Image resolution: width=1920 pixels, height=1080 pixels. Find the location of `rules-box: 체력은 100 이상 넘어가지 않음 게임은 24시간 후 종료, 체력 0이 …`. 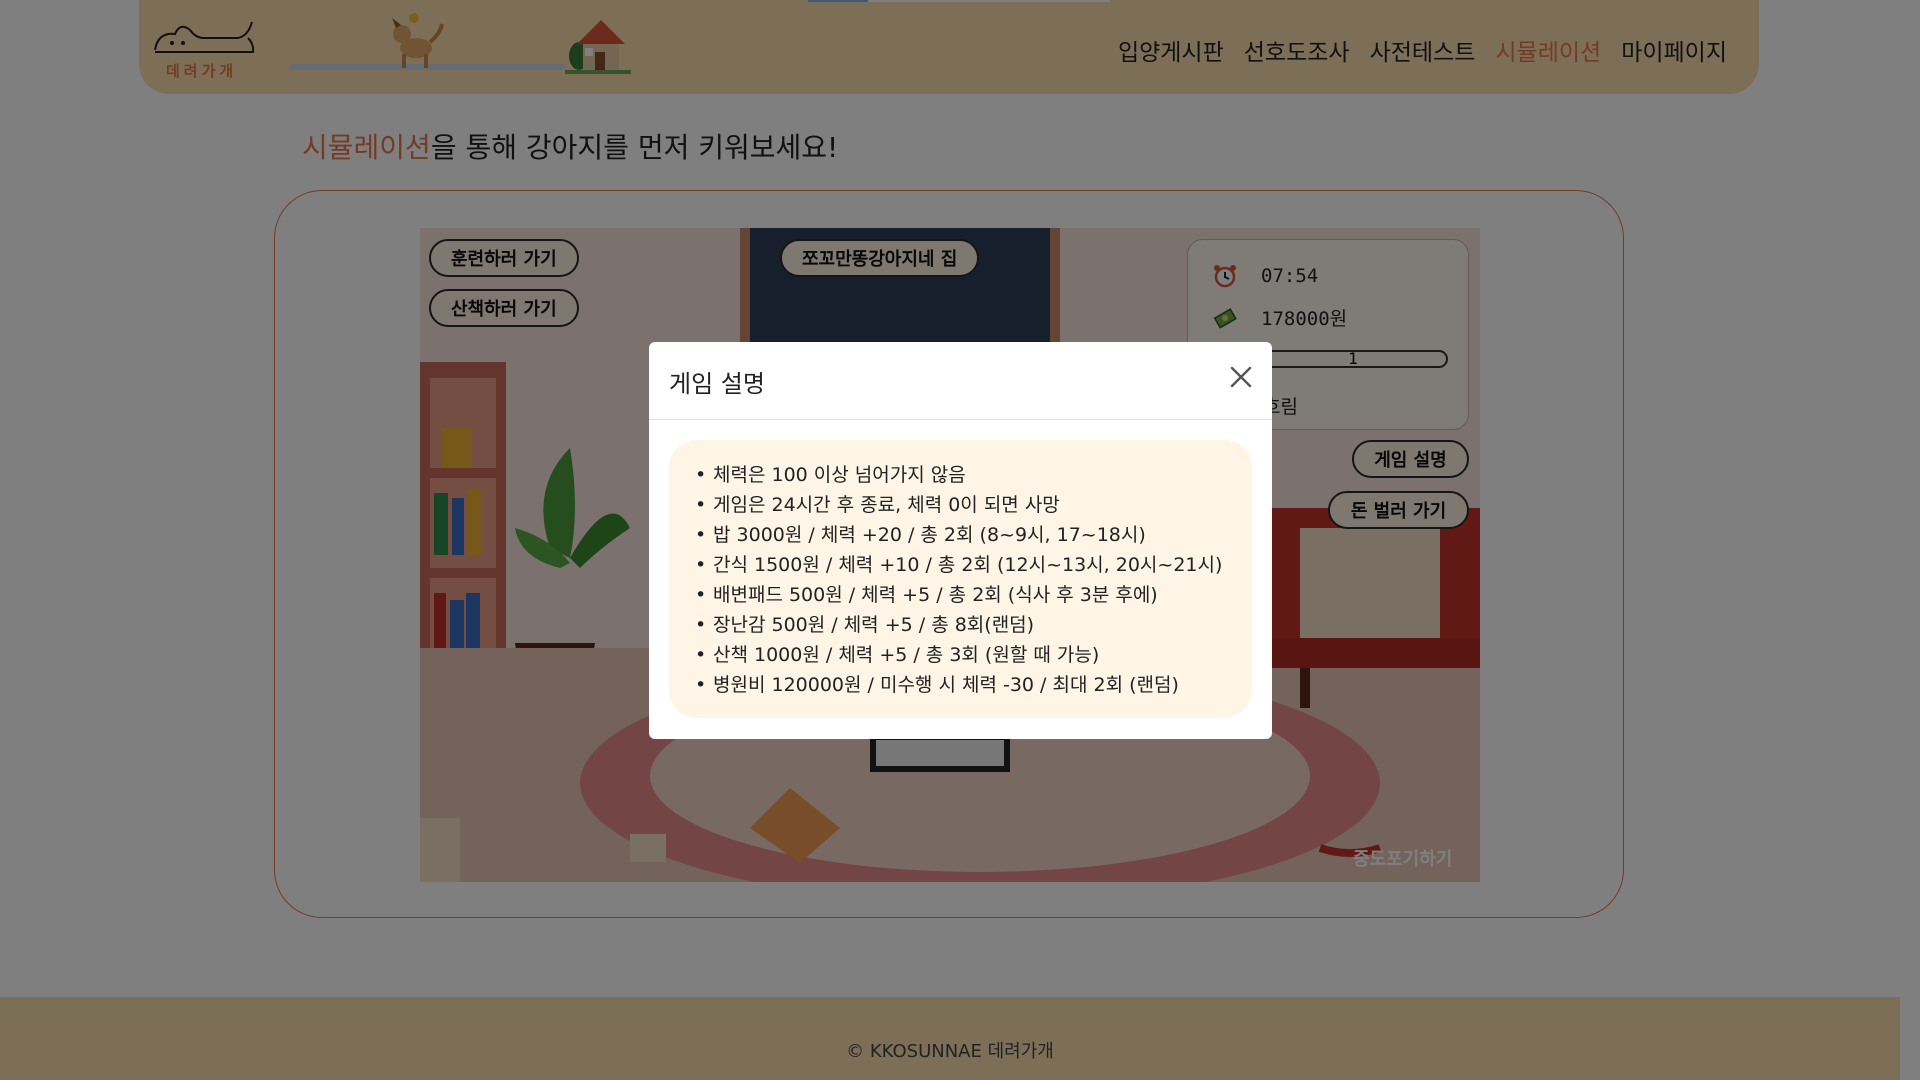

rules-box: 체력은 100 이상 넘어가지 않음 게임은 24시간 후 종료, 체력 0이 … is located at coordinates (960, 579).